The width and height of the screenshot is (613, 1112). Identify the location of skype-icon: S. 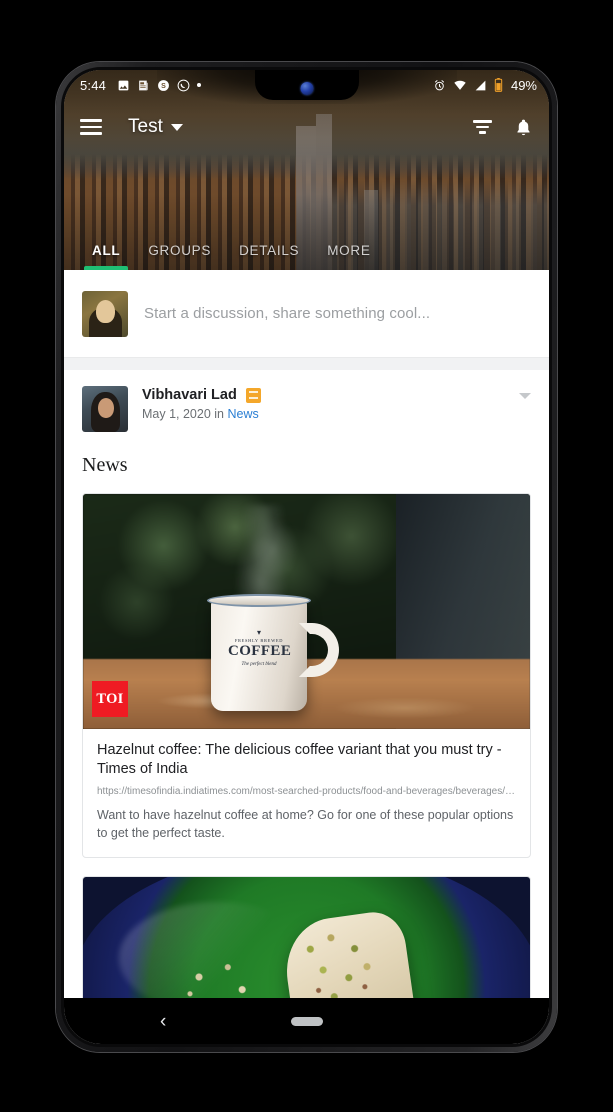
(163, 85).